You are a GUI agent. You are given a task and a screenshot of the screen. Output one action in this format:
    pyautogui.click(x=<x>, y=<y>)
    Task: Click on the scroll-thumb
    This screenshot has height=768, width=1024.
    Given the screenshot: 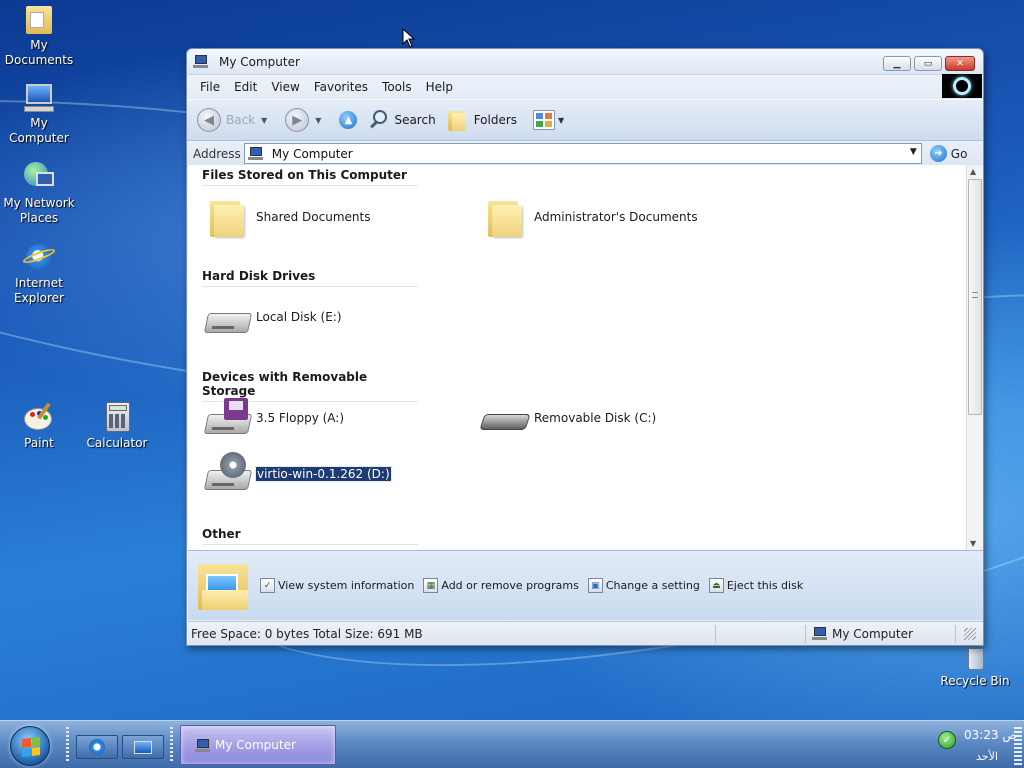 What is the action you would take?
    pyautogui.click(x=975, y=297)
    